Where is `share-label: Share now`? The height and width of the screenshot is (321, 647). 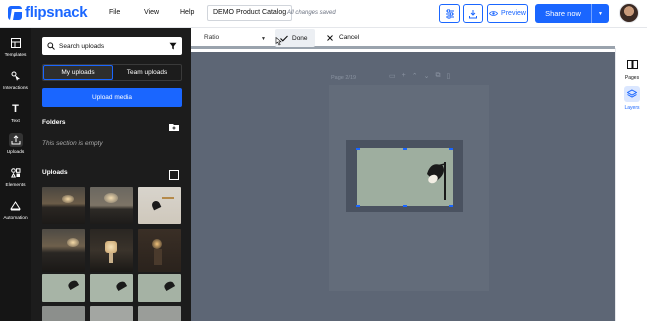 share-label: Share now is located at coordinates (563, 13).